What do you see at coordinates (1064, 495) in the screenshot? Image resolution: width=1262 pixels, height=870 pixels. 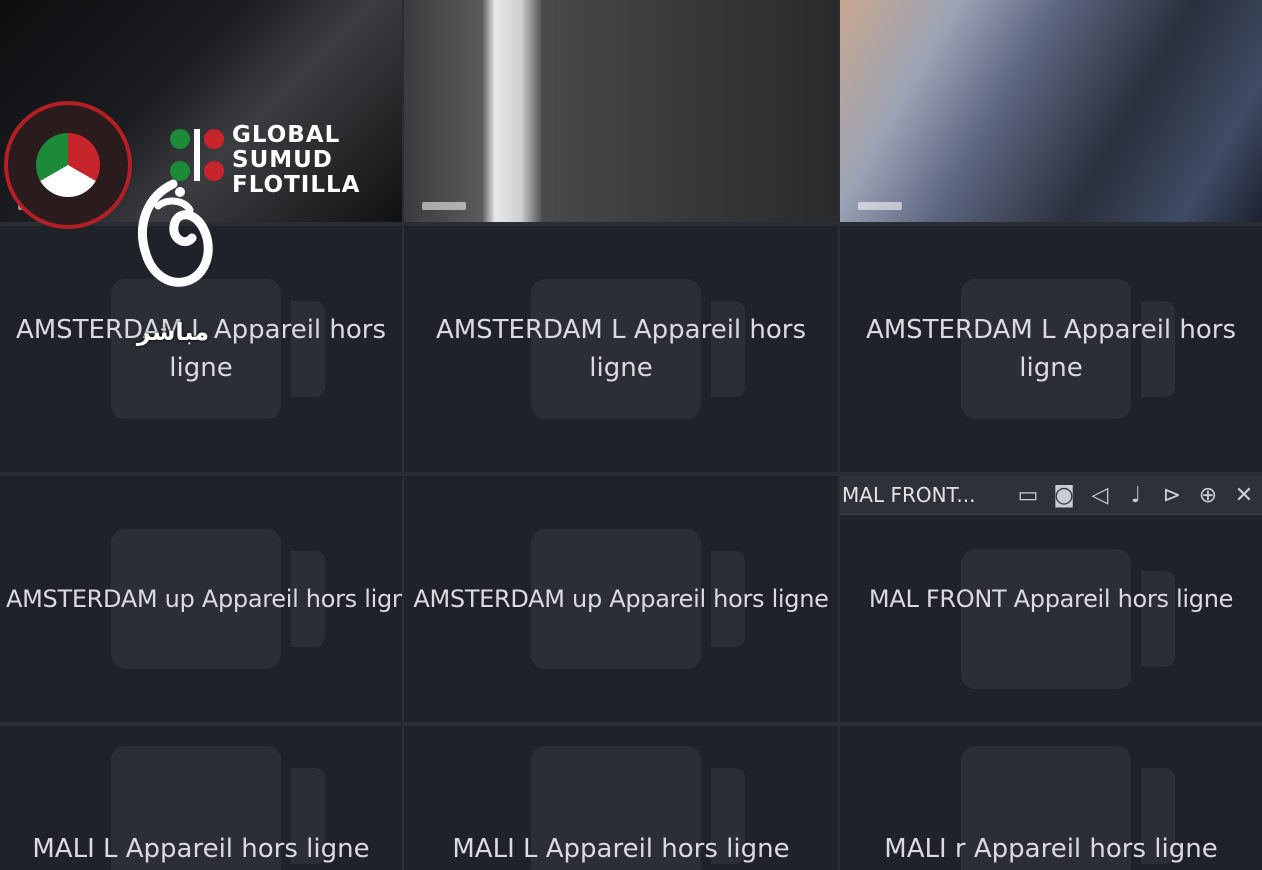 I see `camera-icon: ◙` at bounding box center [1064, 495].